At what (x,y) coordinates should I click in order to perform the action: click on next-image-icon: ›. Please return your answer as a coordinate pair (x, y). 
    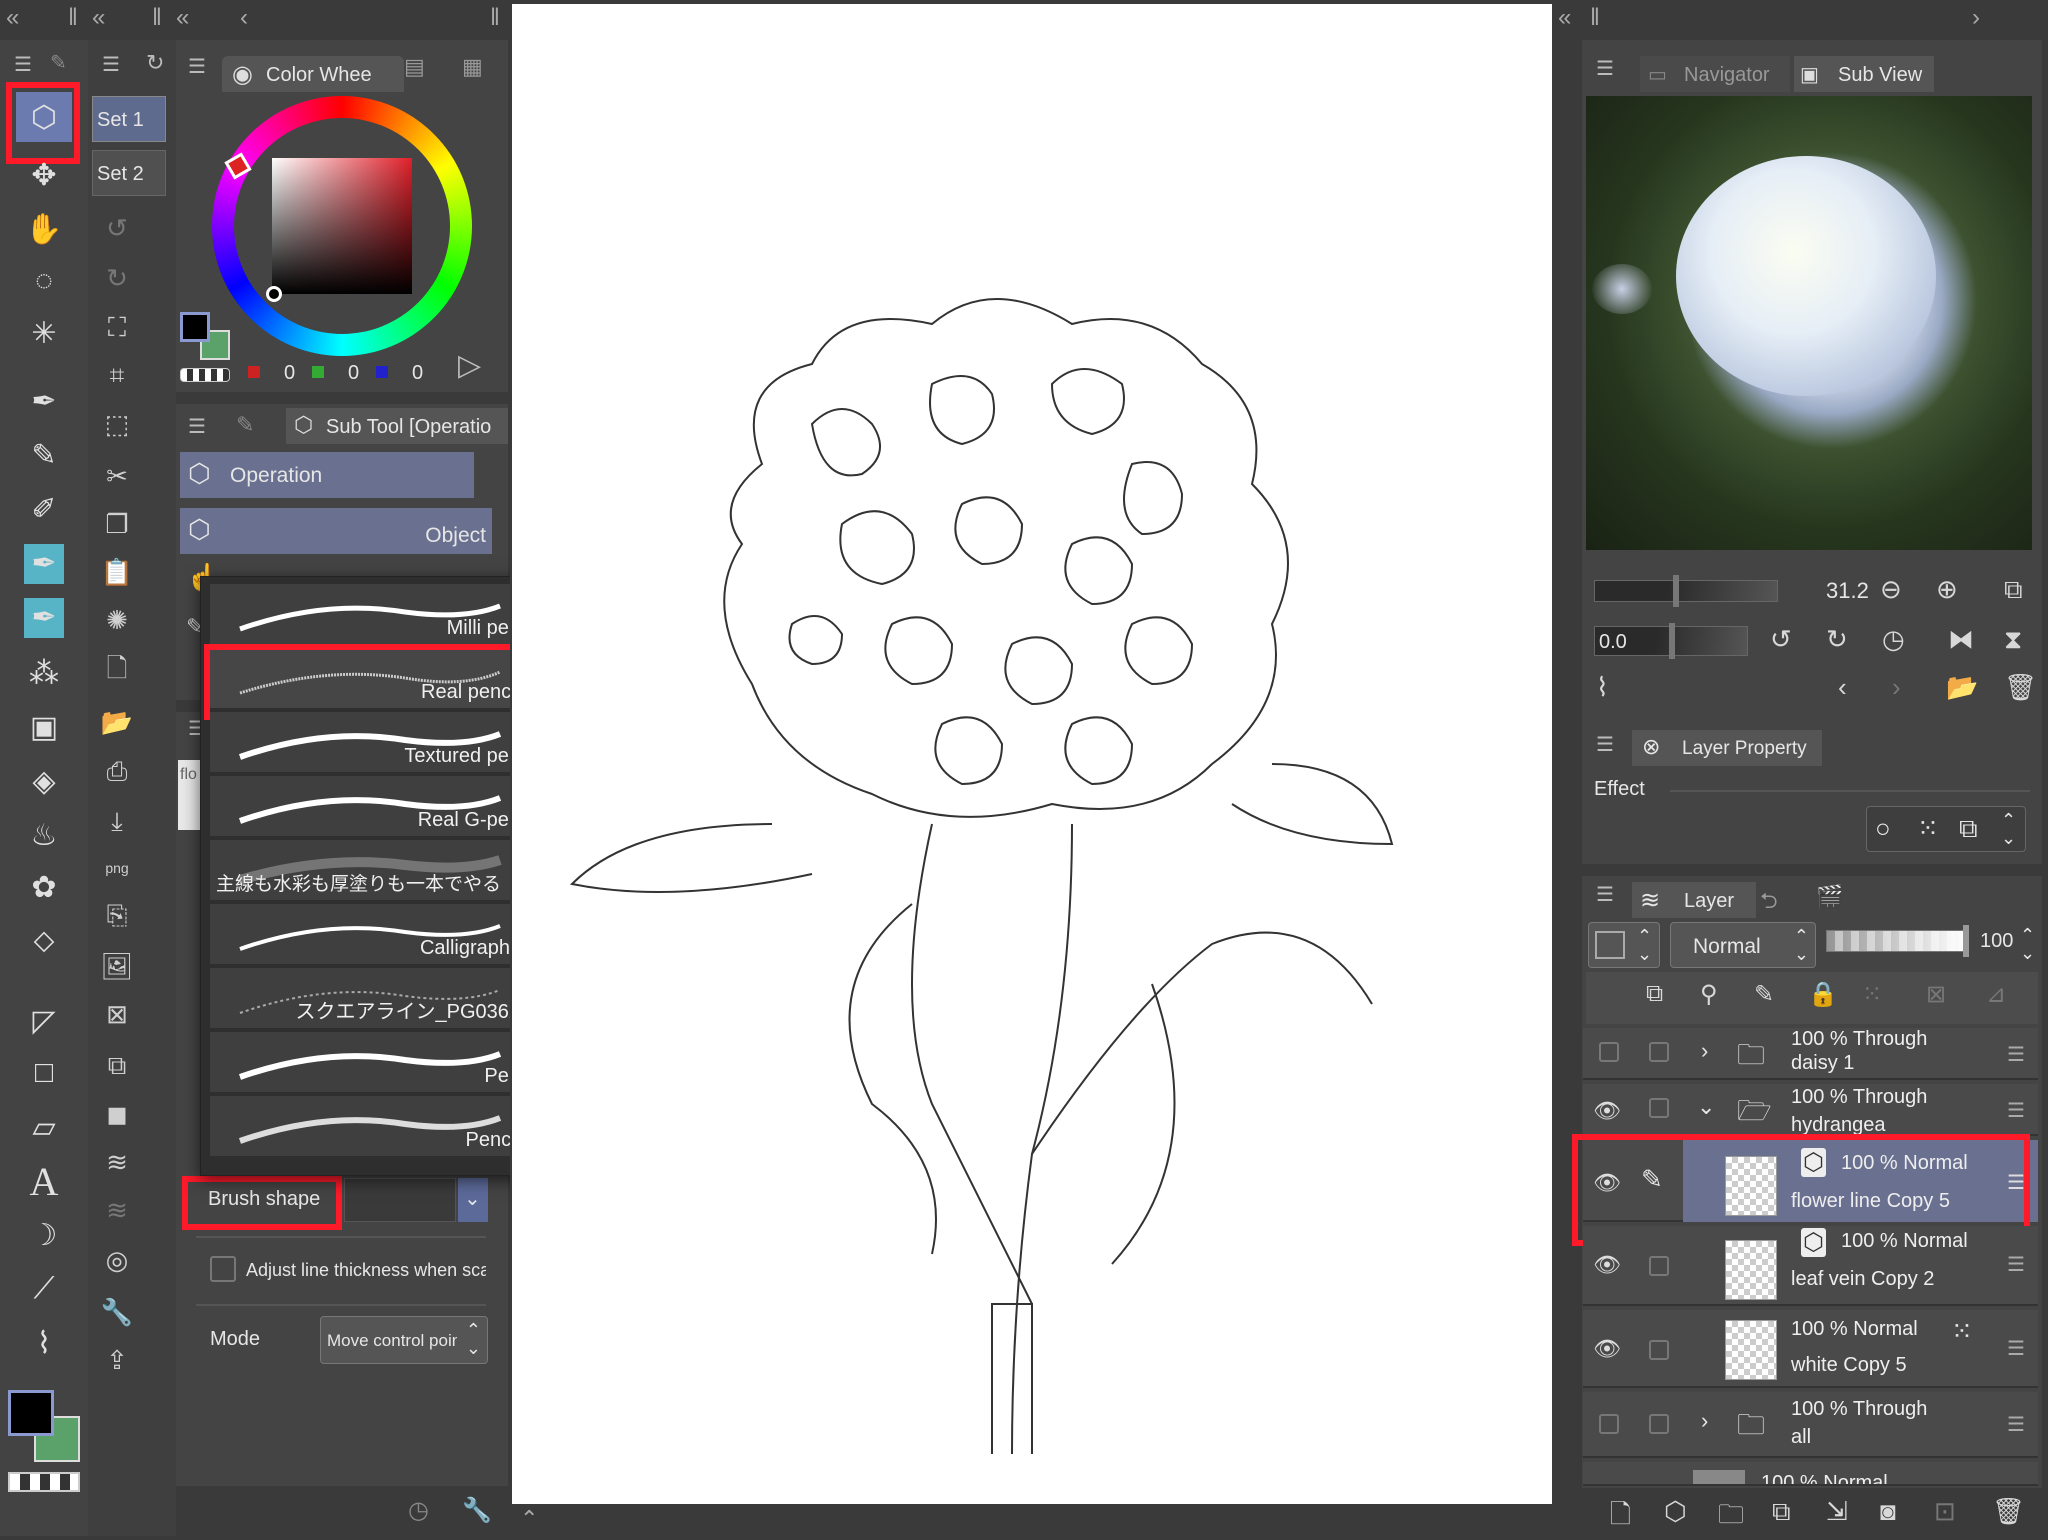
    Looking at the image, I should click on (1896, 687).